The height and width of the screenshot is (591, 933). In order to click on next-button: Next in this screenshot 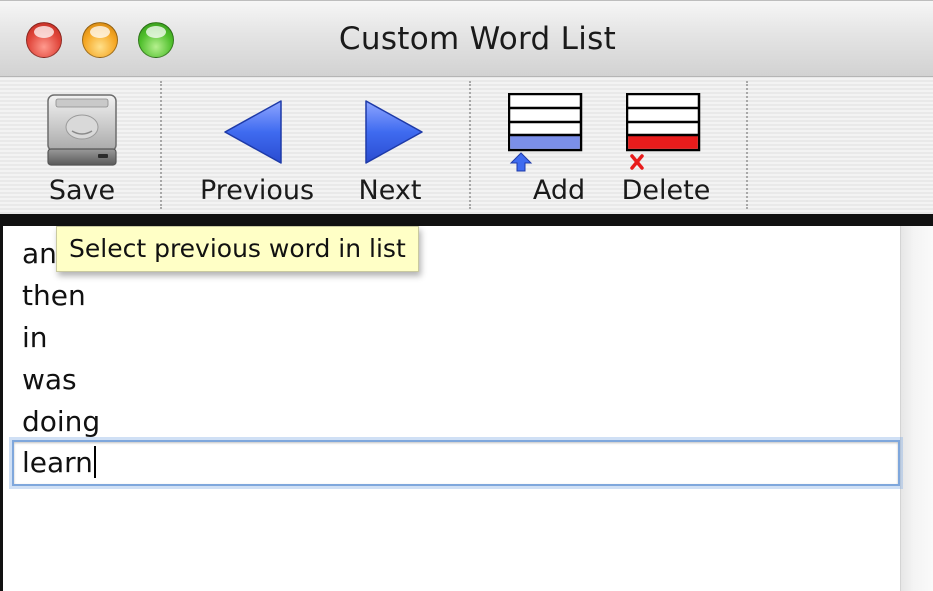, I will do `click(390, 146)`.